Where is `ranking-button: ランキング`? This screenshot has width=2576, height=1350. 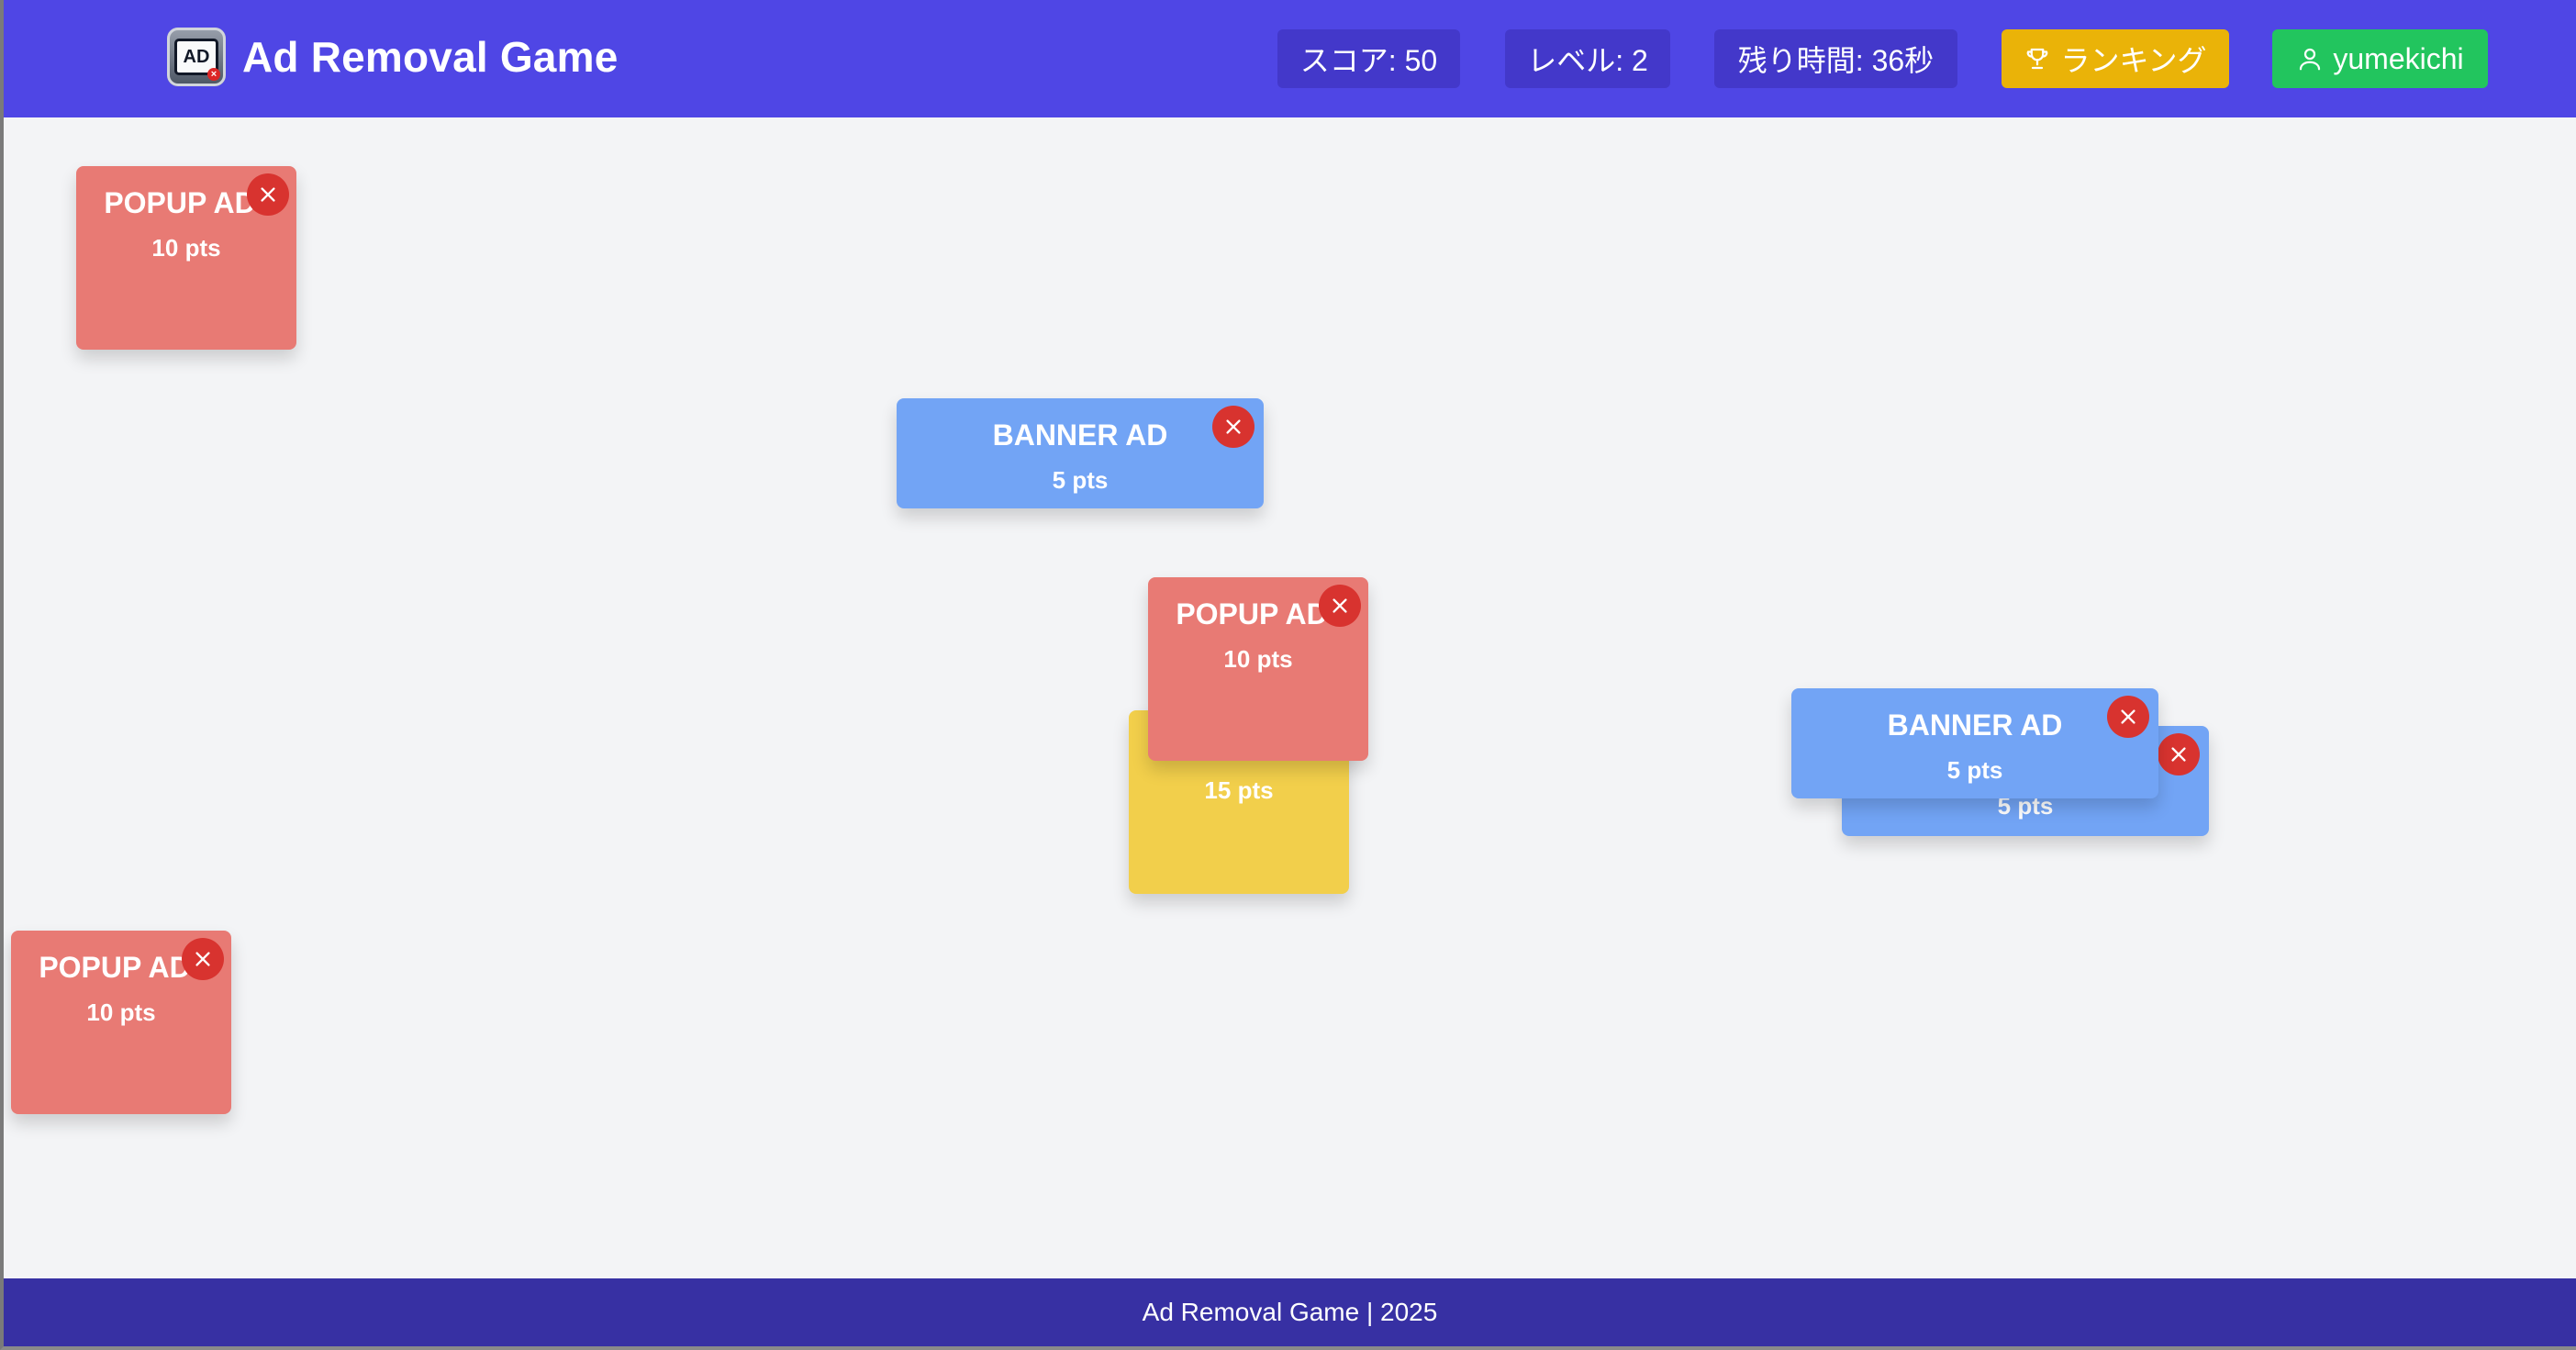
ranking-button: ランキング is located at coordinates (2116, 58).